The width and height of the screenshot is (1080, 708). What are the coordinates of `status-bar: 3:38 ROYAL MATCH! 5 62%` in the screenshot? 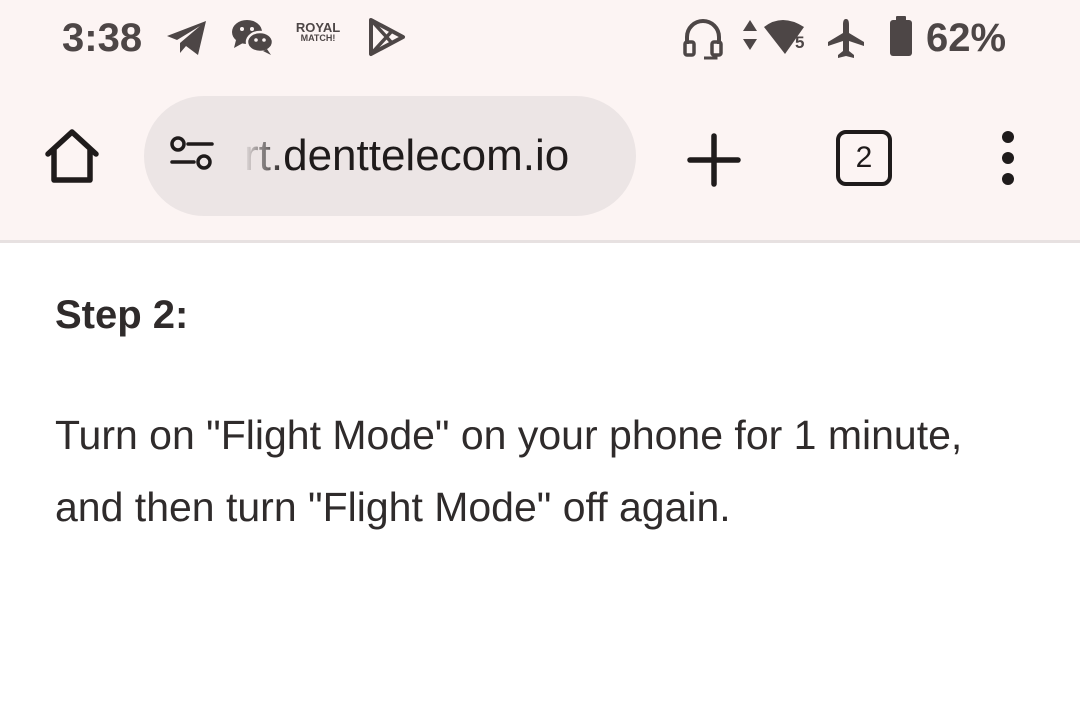 It's located at (540, 43).